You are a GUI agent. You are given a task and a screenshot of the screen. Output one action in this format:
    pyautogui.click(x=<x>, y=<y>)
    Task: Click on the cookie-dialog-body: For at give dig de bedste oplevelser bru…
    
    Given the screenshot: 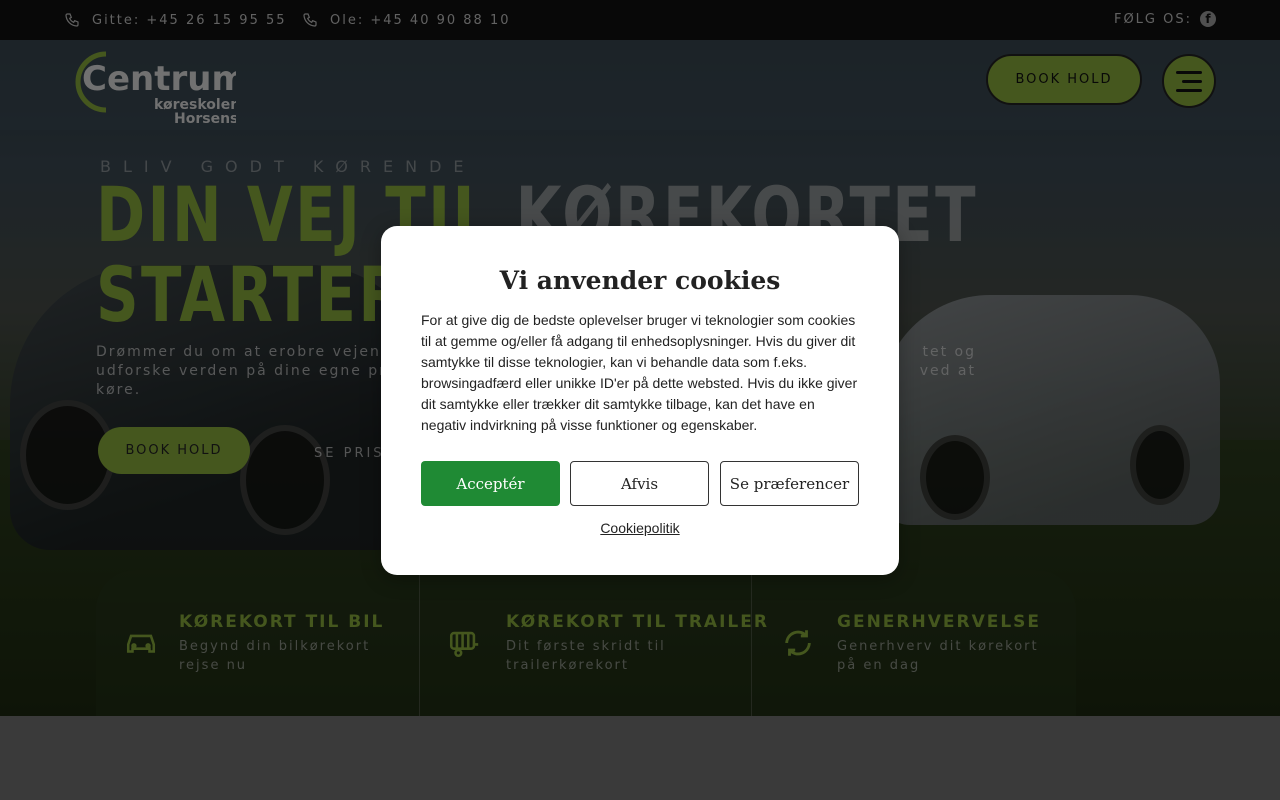 What is the action you would take?
    pyautogui.click(x=639, y=372)
    